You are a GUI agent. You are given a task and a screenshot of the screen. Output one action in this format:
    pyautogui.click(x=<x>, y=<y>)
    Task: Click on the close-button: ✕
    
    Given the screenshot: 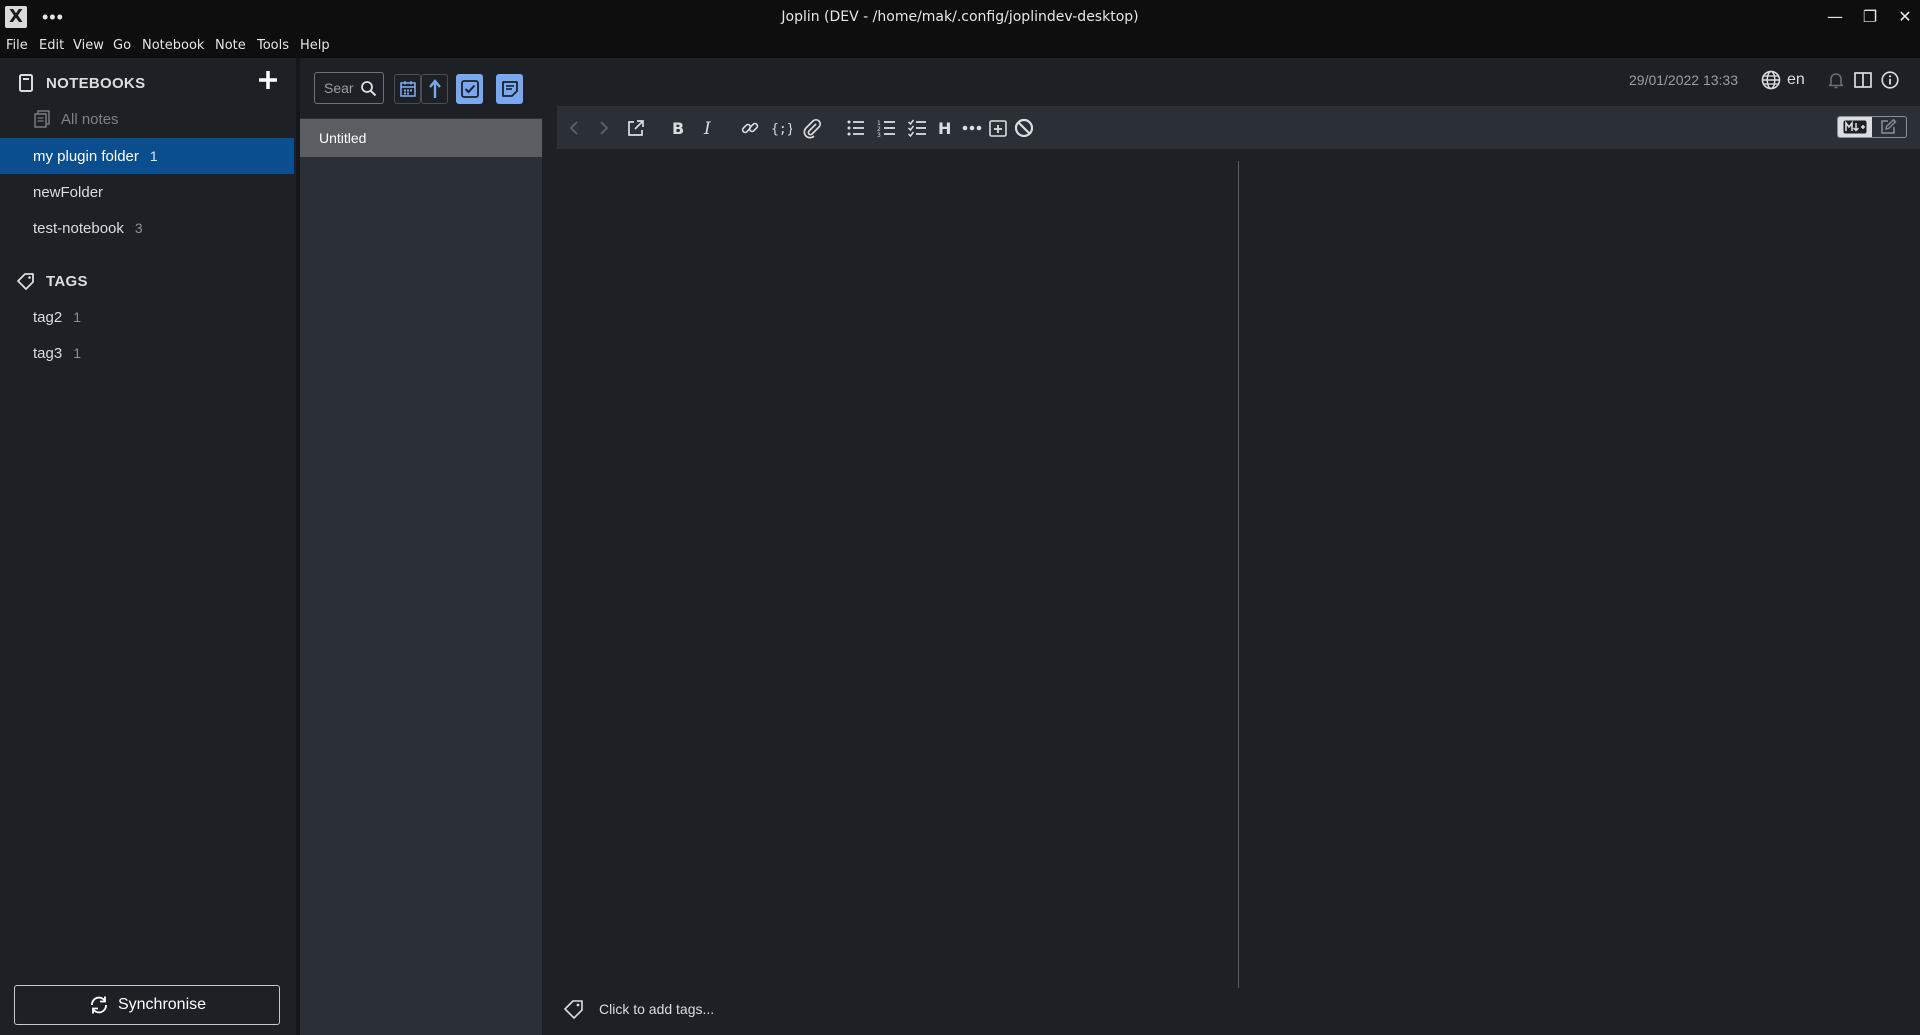 What is the action you would take?
    pyautogui.click(x=1905, y=17)
    